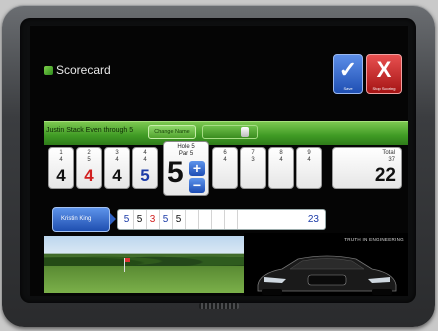  I want to click on player-status: Justin Stack Even through 5, so click(90, 130).